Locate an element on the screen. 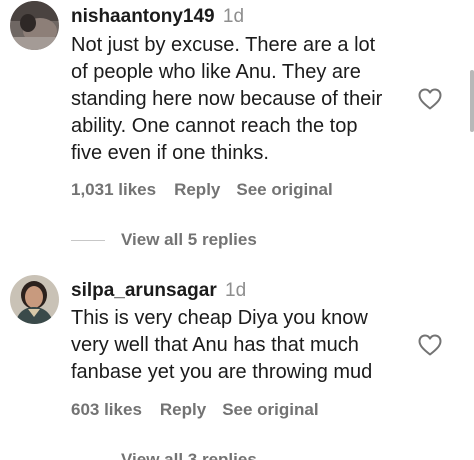  view-replies-button: View all 5 replies is located at coordinates (164, 240).